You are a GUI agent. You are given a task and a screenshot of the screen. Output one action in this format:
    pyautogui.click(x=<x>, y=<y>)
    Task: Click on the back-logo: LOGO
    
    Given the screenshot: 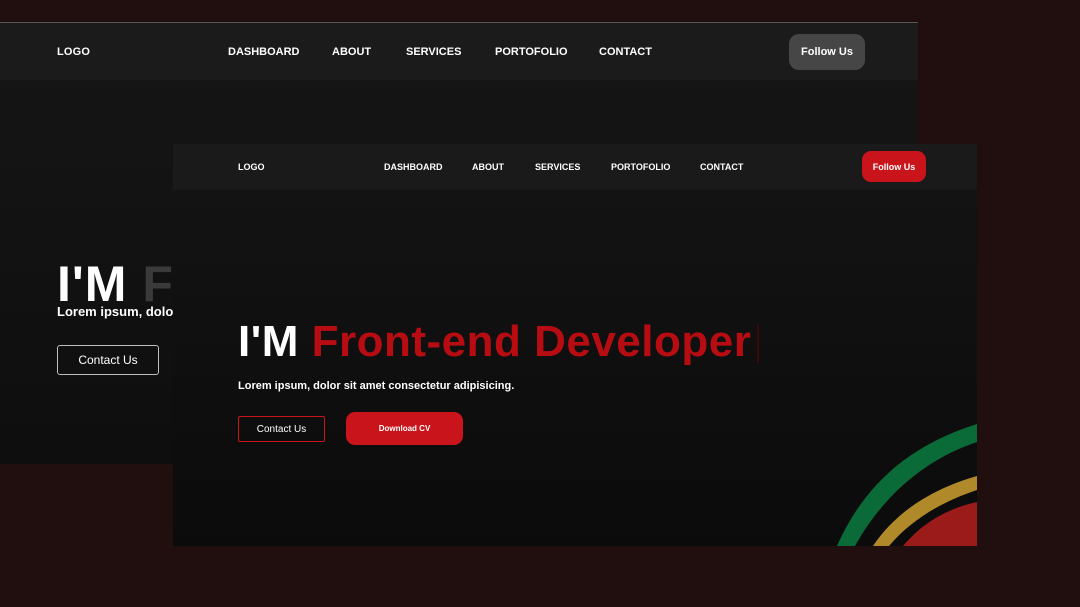 What is the action you would take?
    pyautogui.click(x=73, y=52)
    